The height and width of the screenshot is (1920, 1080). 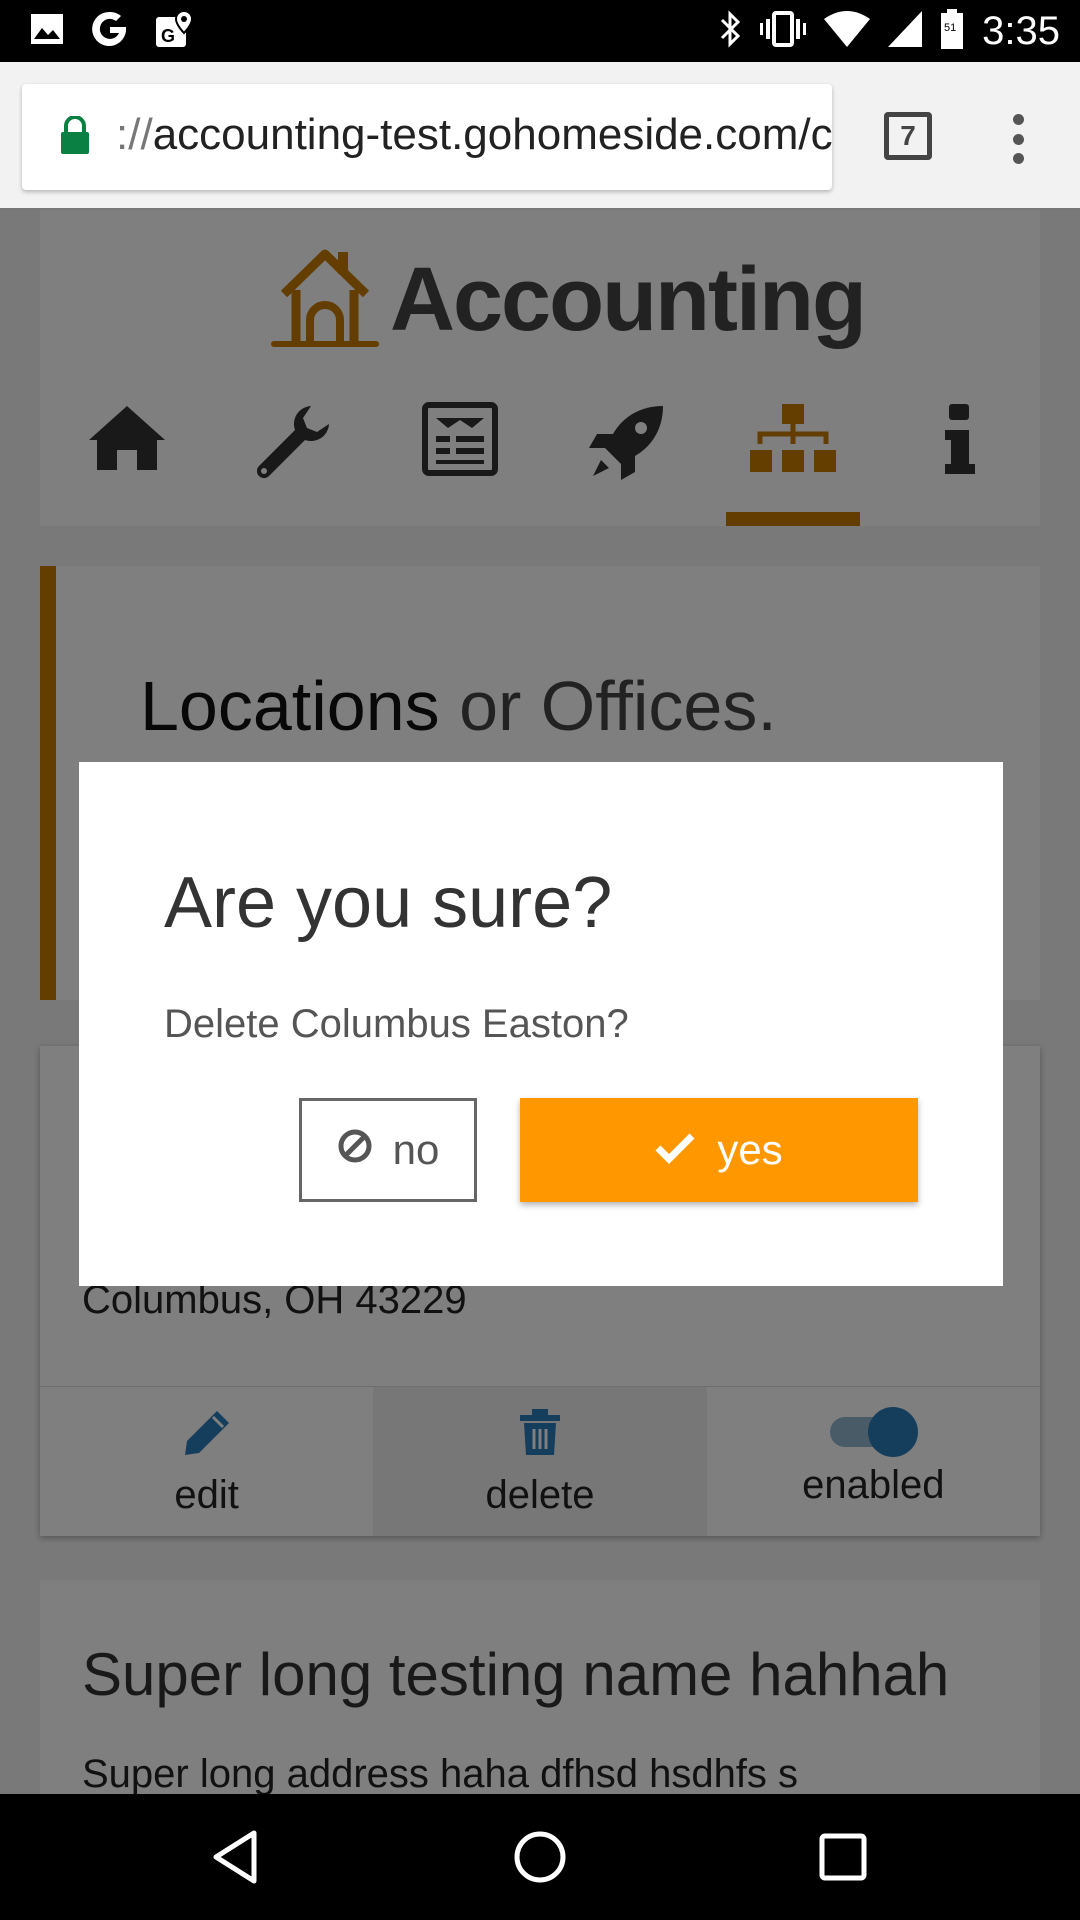 What do you see at coordinates (540, 31) in the screenshot?
I see `status-bar: G 51 3:35` at bounding box center [540, 31].